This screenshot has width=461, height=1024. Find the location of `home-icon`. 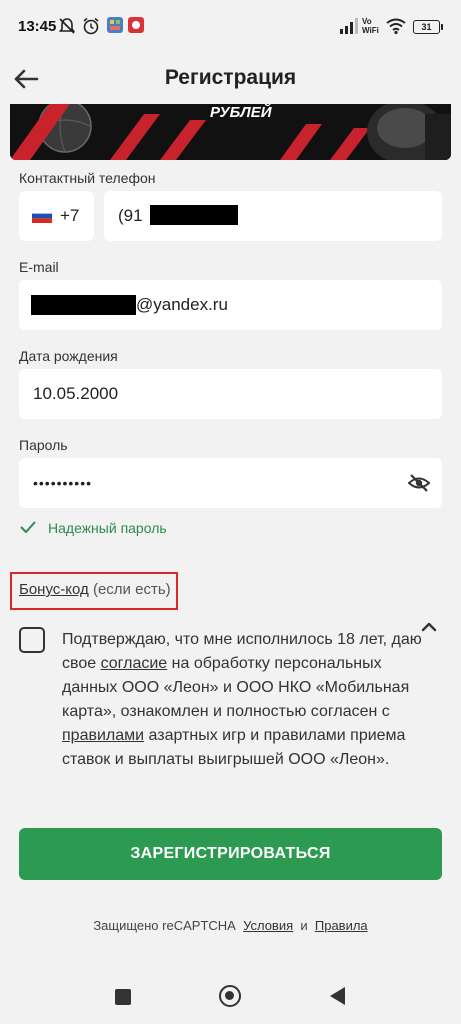

home-icon is located at coordinates (230, 996).